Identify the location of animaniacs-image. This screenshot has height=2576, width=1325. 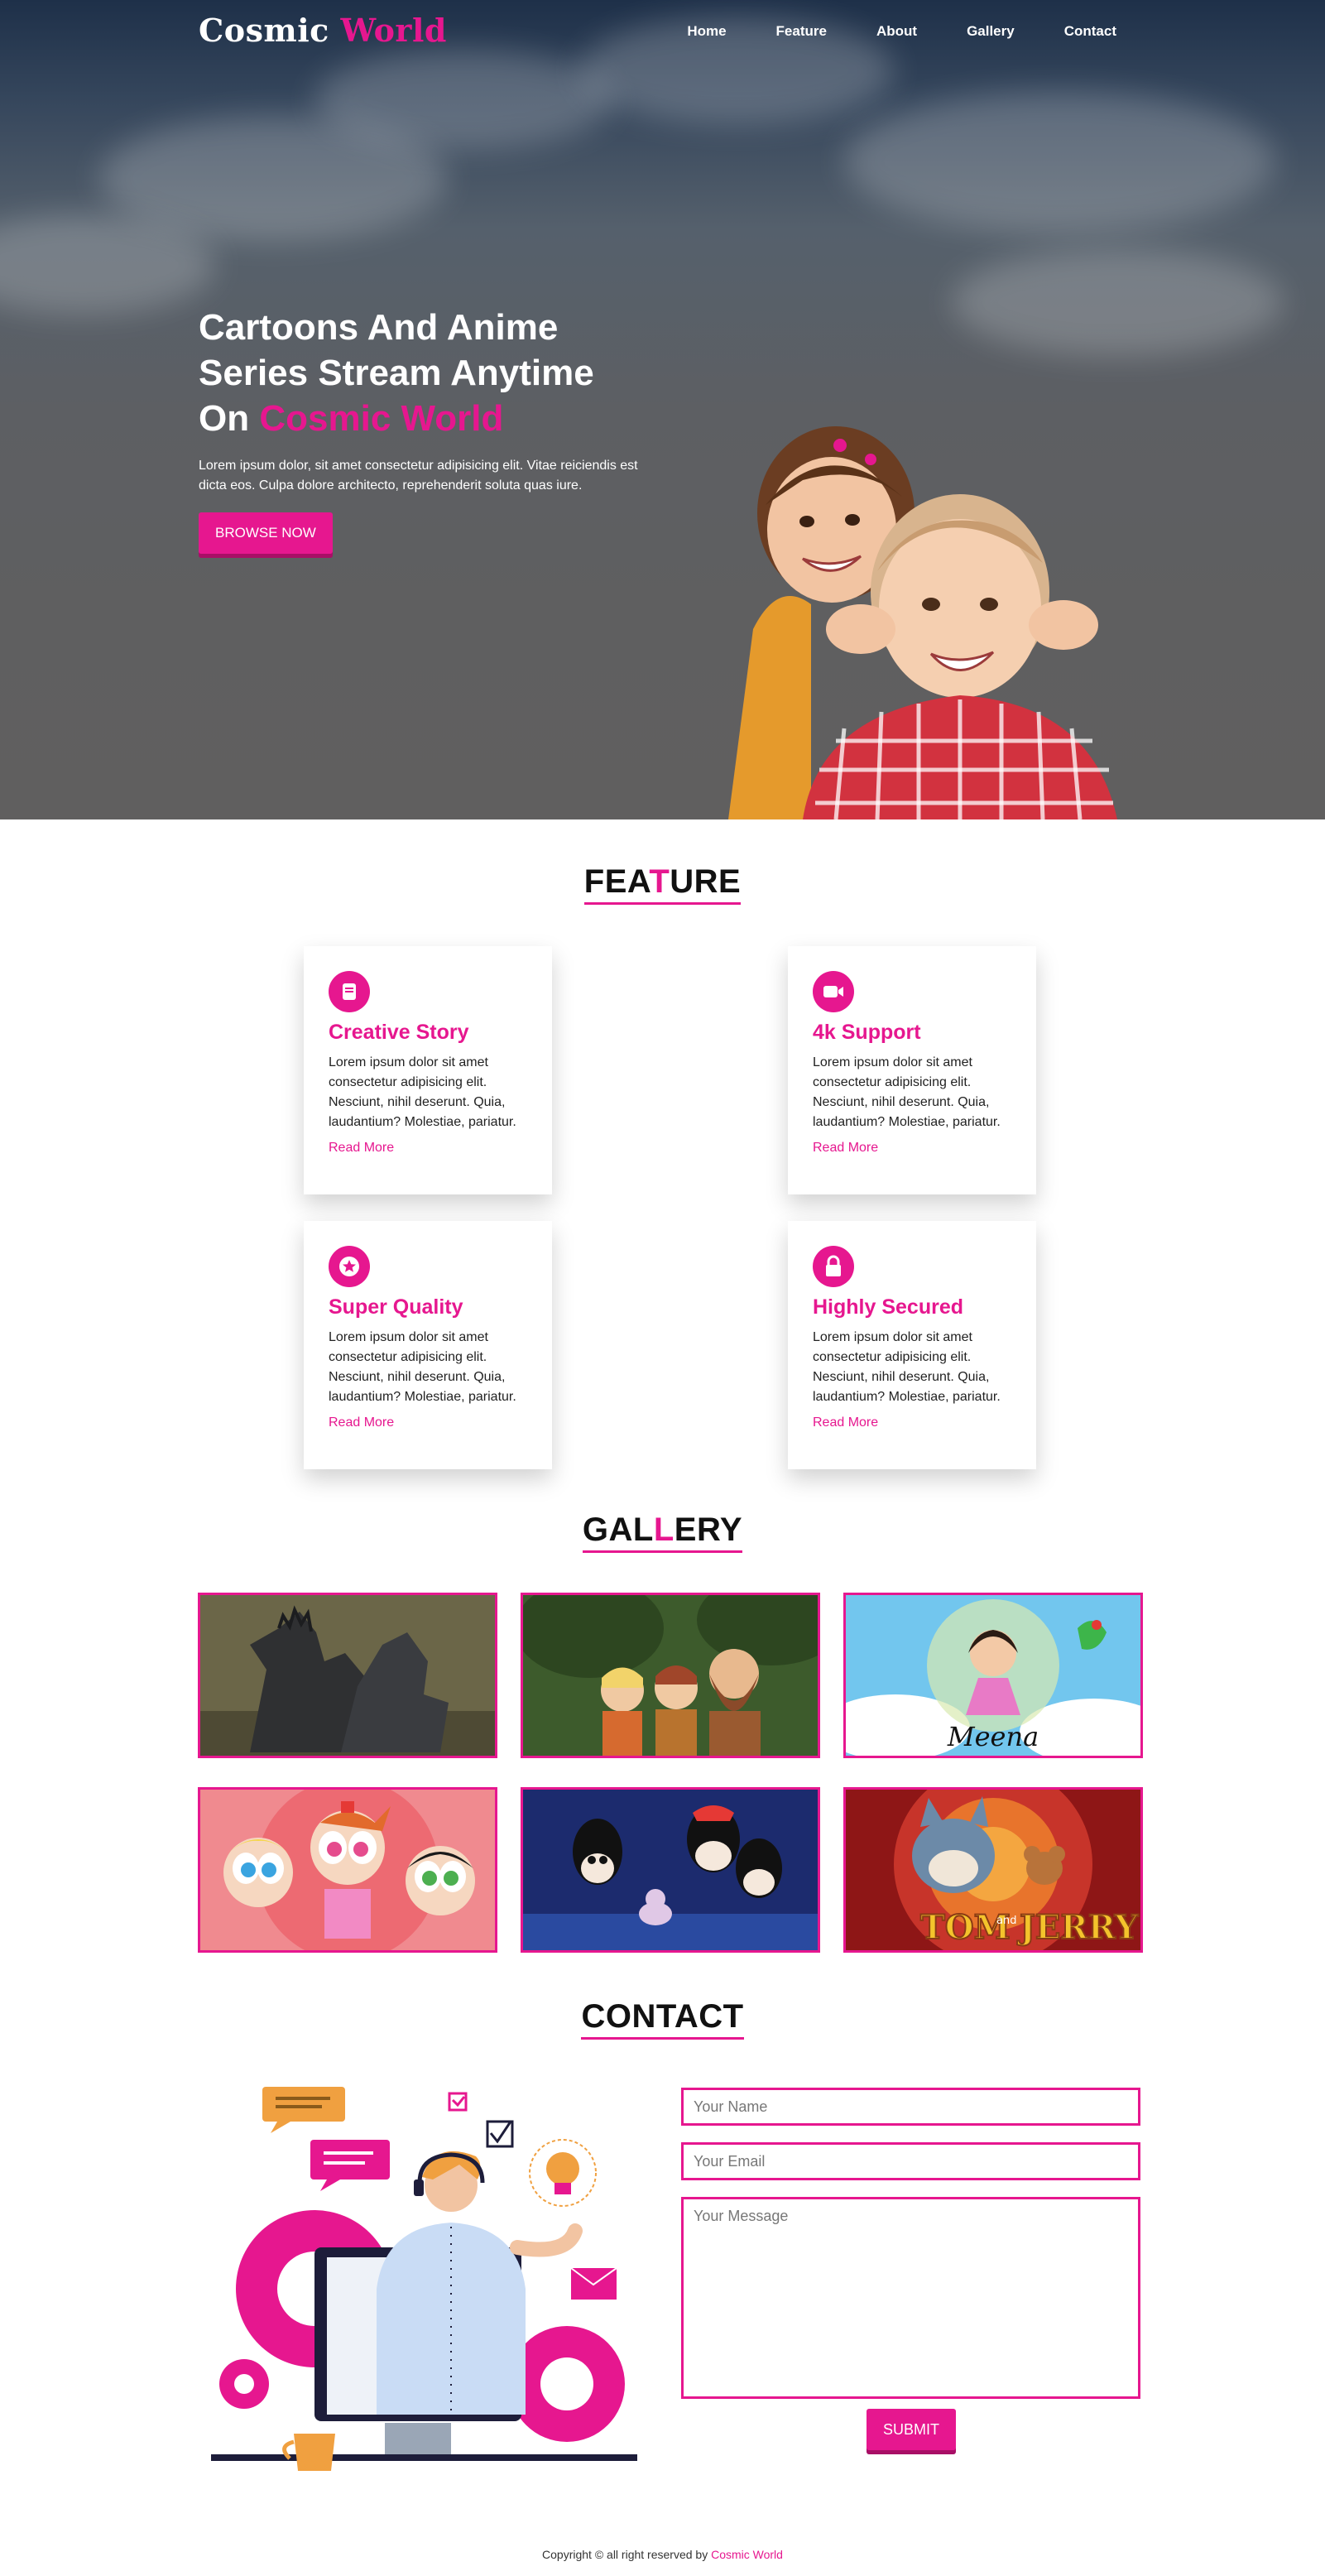
(670, 1870).